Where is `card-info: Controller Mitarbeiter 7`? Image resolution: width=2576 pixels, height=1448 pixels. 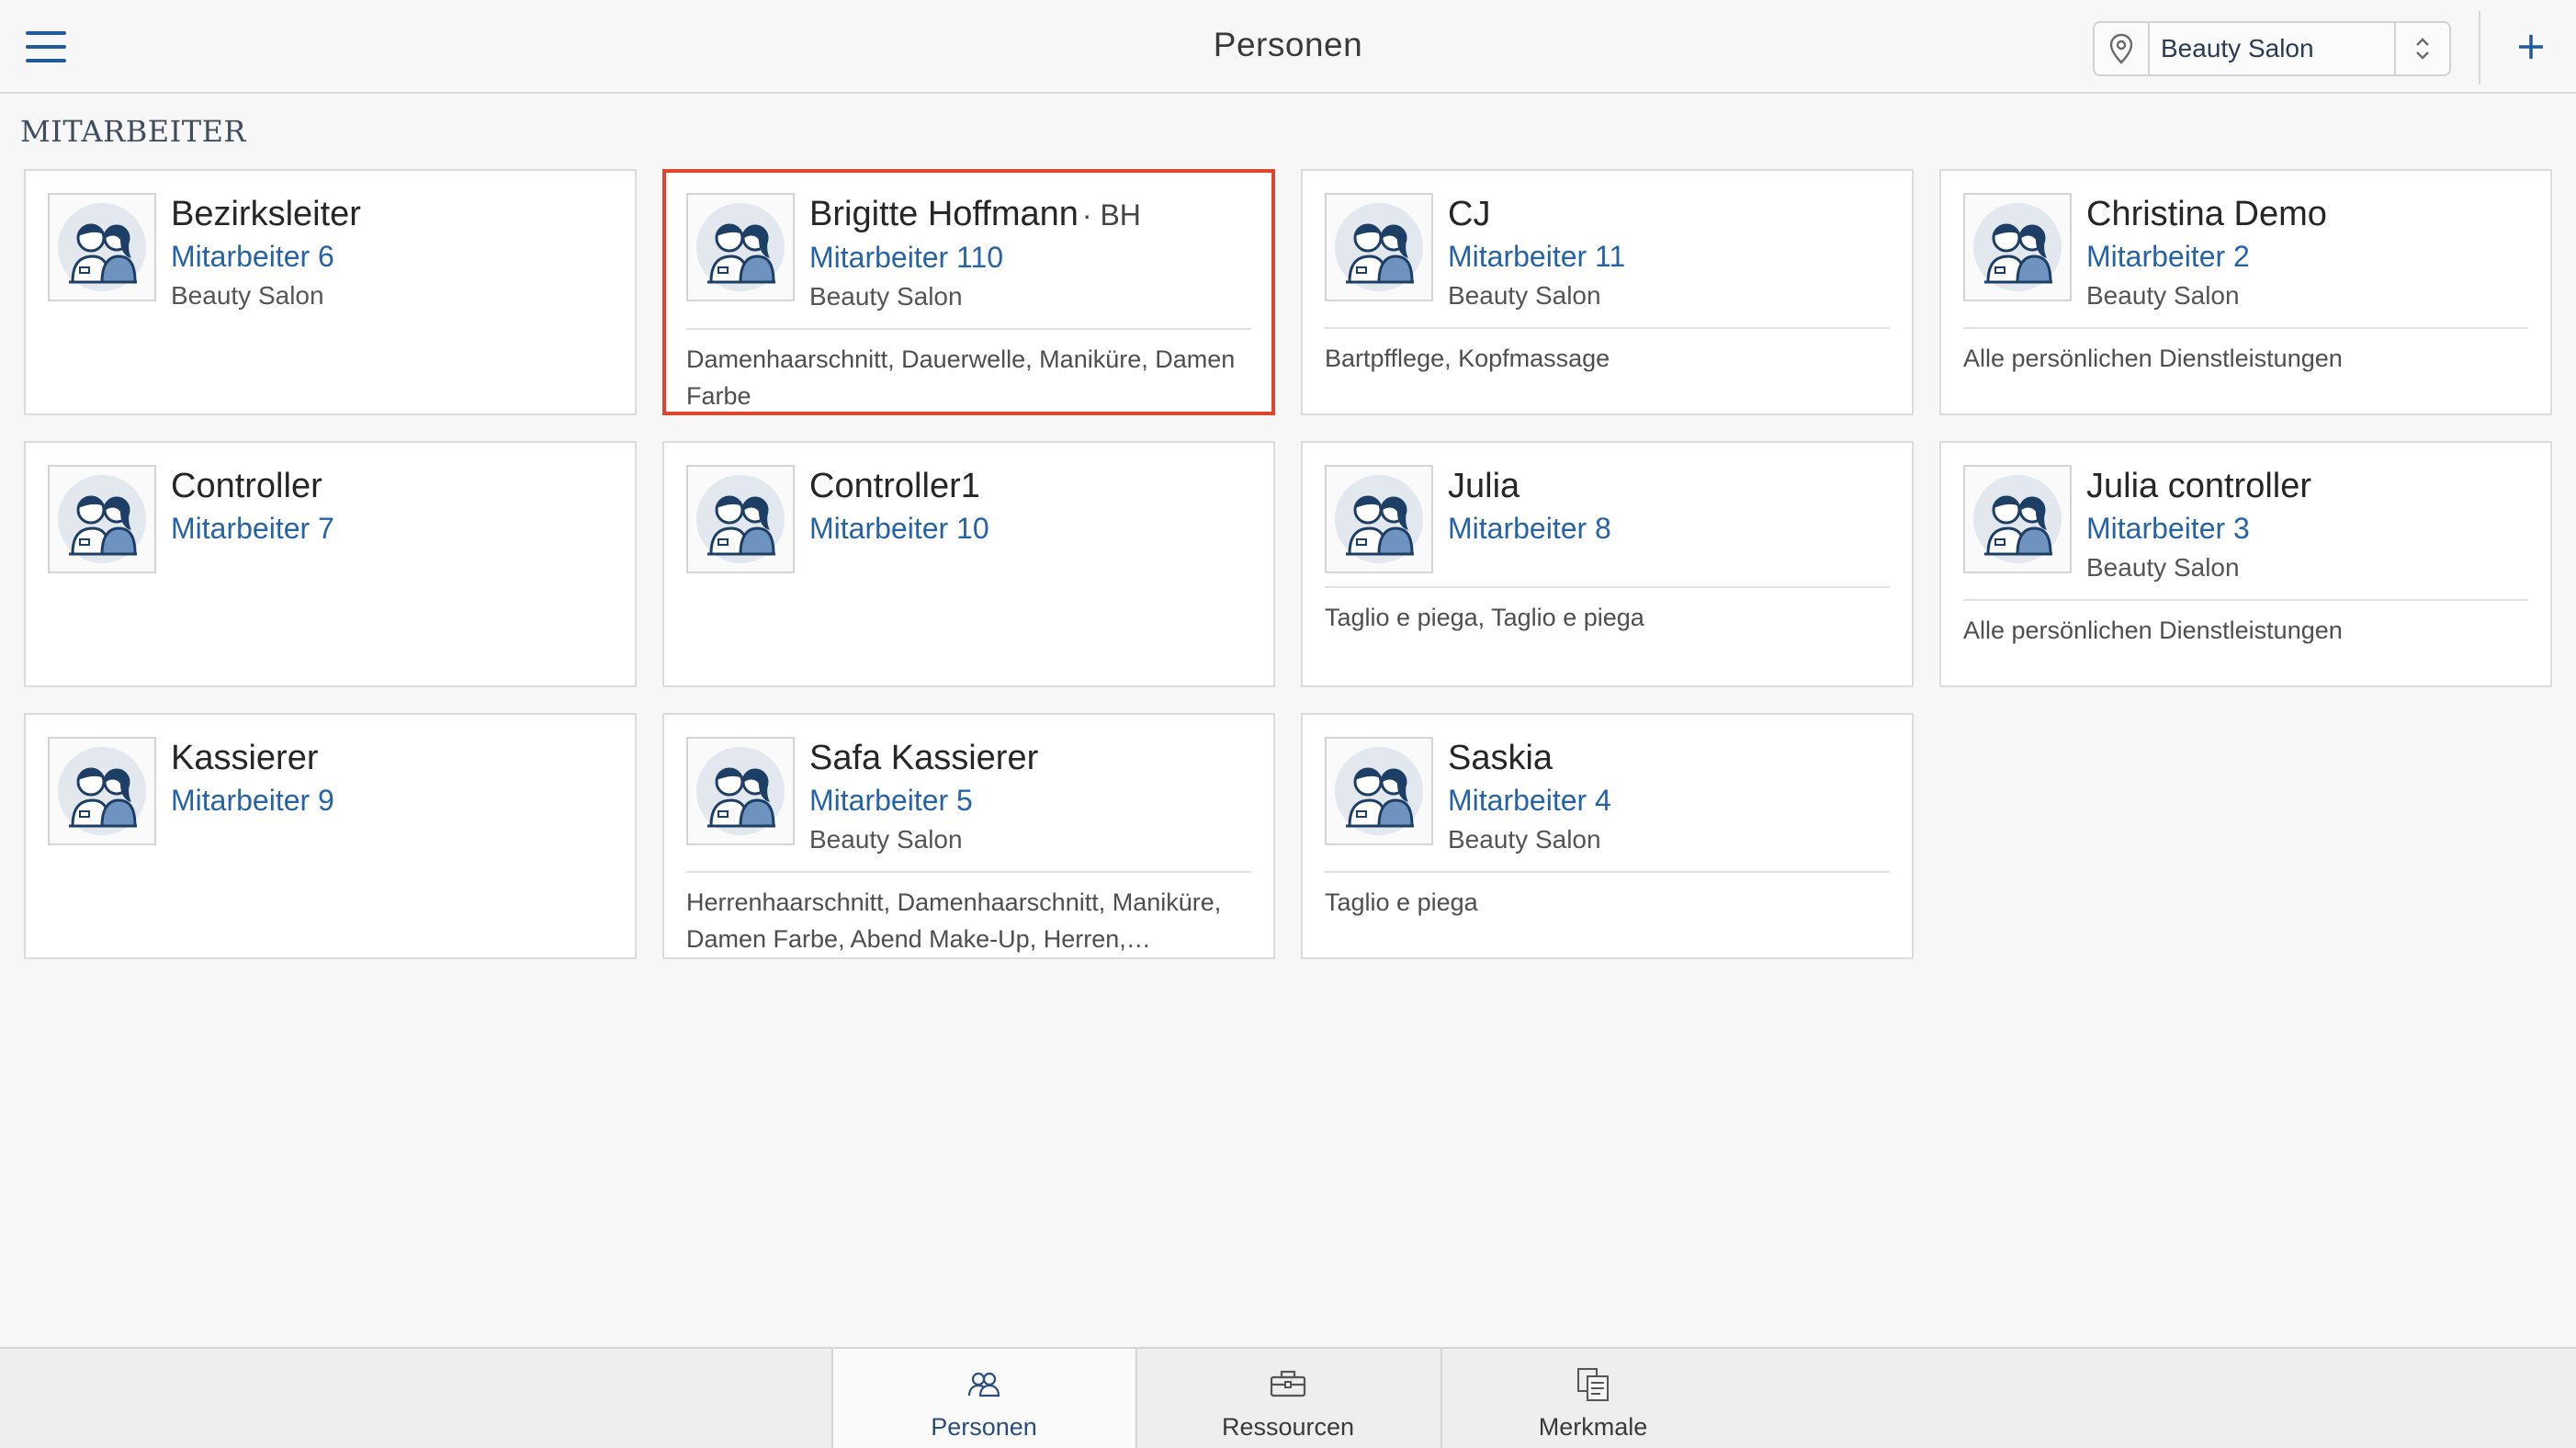 card-info: Controller Mitarbeiter 7 is located at coordinates (252, 507).